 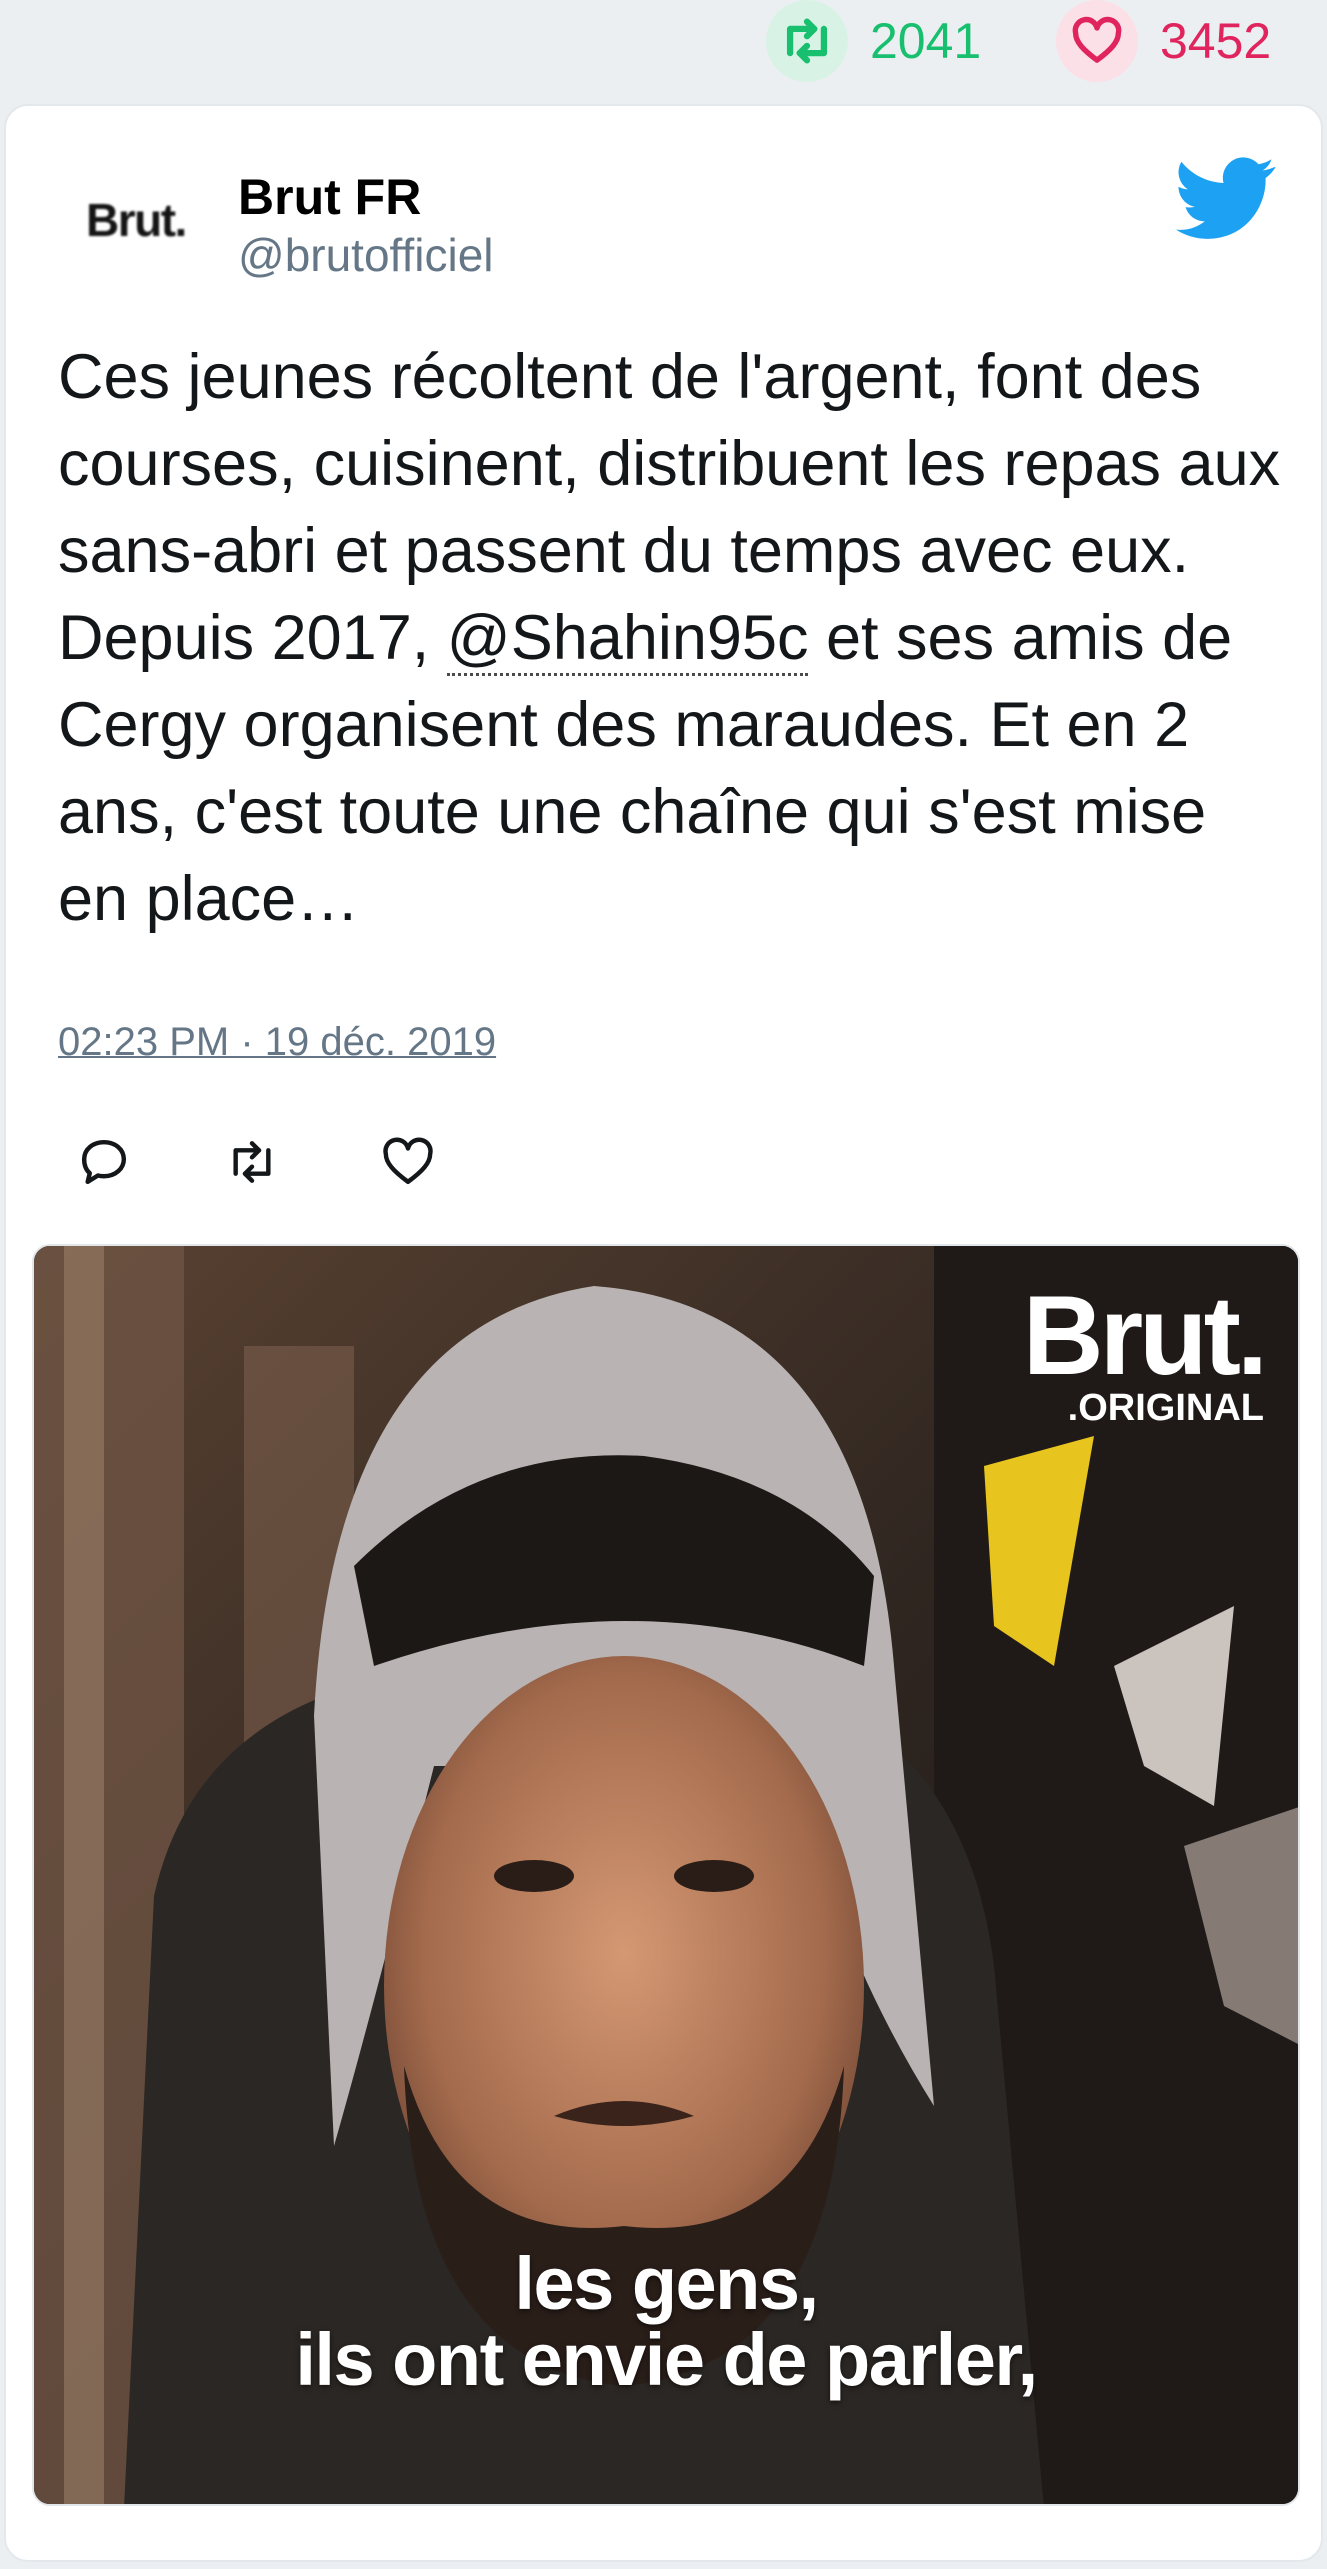 I want to click on like-count: 3452, so click(x=1216, y=41).